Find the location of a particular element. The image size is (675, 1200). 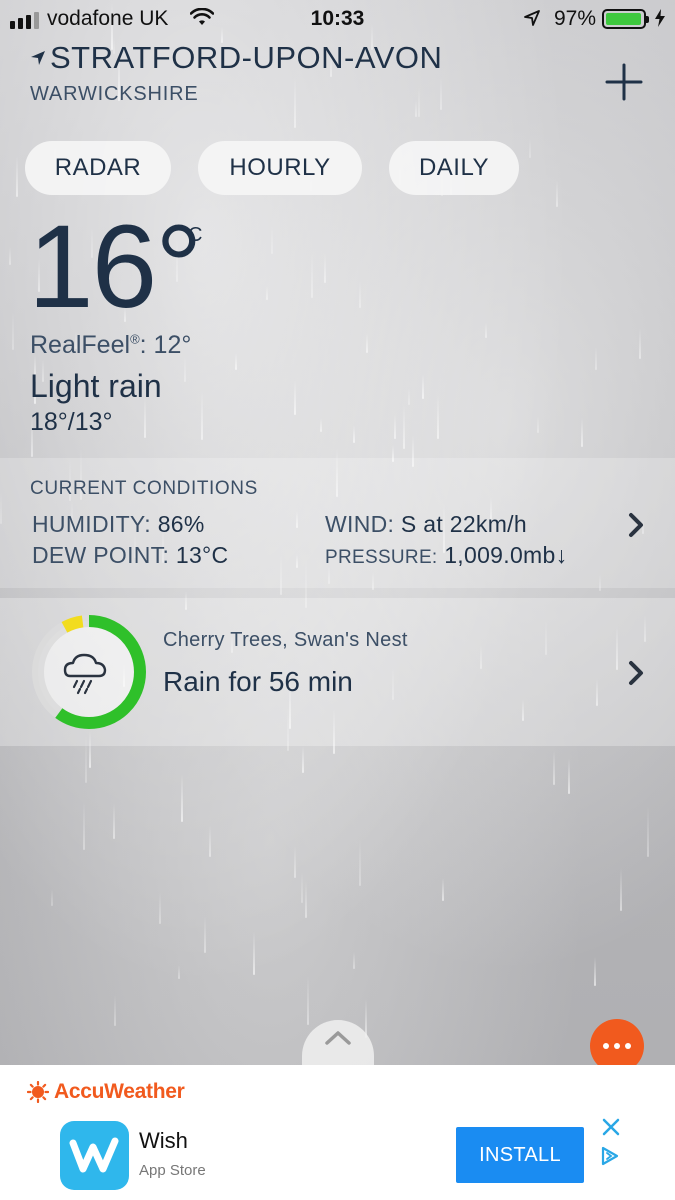

registered-mark: ® is located at coordinates (135, 339).